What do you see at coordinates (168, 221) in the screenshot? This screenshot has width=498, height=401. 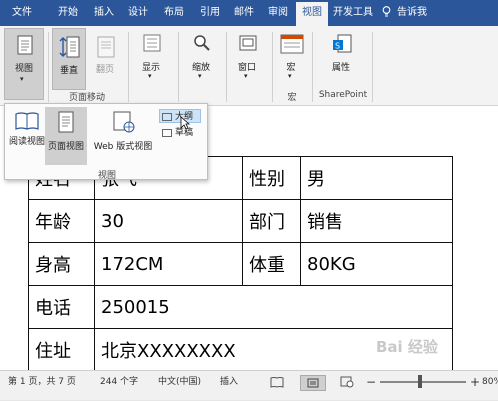 I see `table-cell: 30` at bounding box center [168, 221].